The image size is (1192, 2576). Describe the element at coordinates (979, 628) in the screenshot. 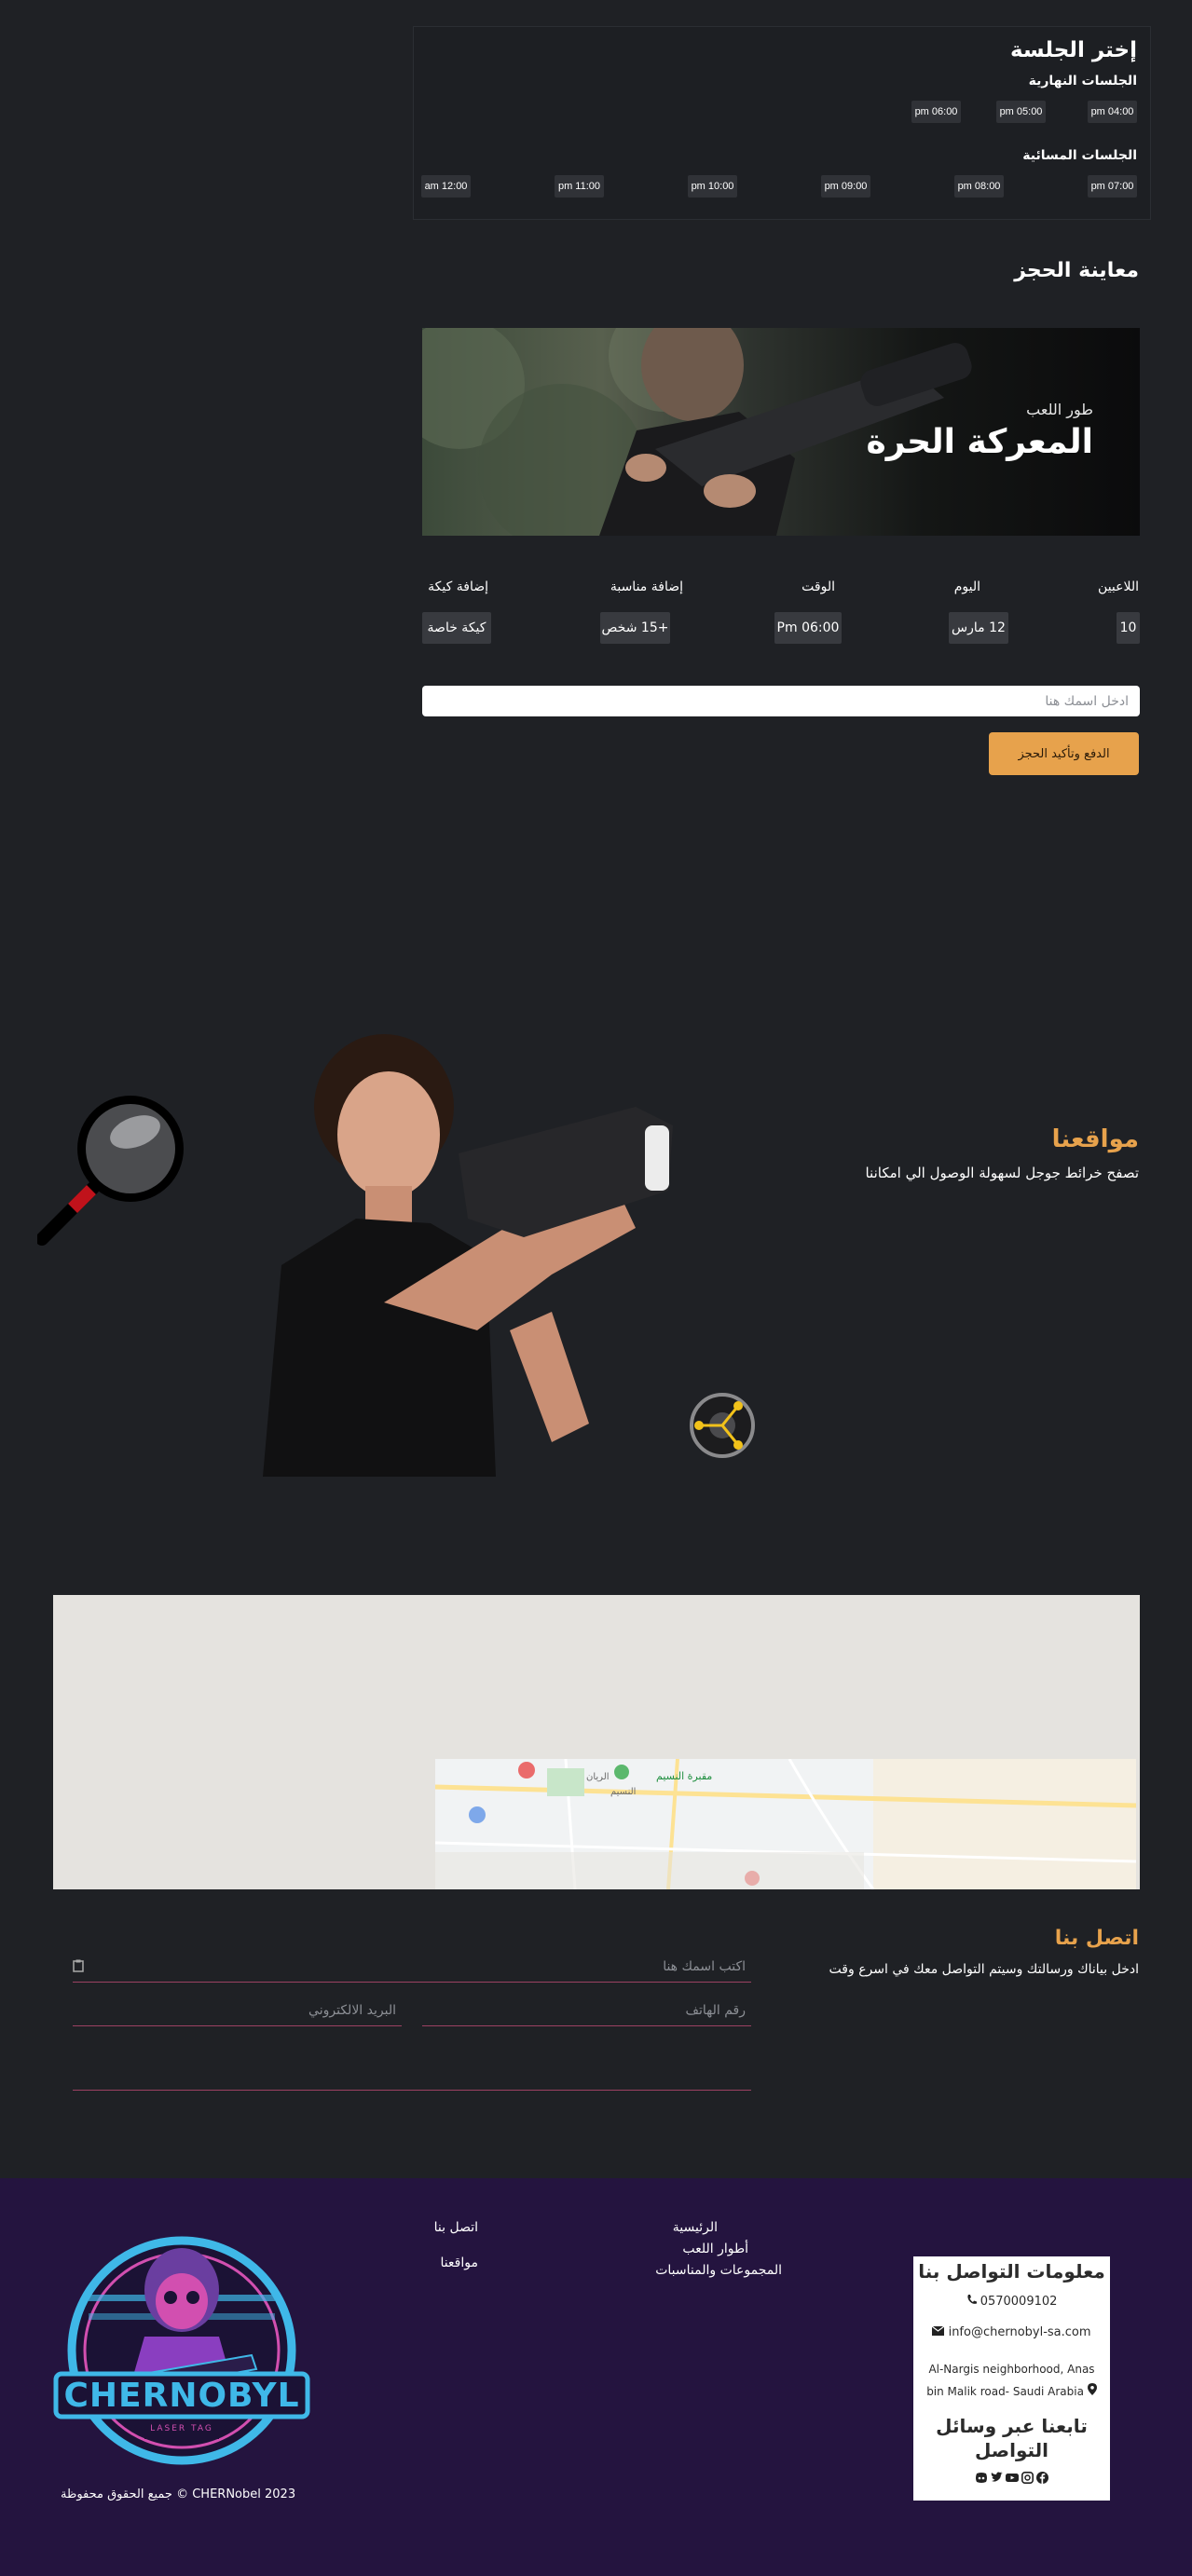

I see `day-value: 12 مارس` at that location.